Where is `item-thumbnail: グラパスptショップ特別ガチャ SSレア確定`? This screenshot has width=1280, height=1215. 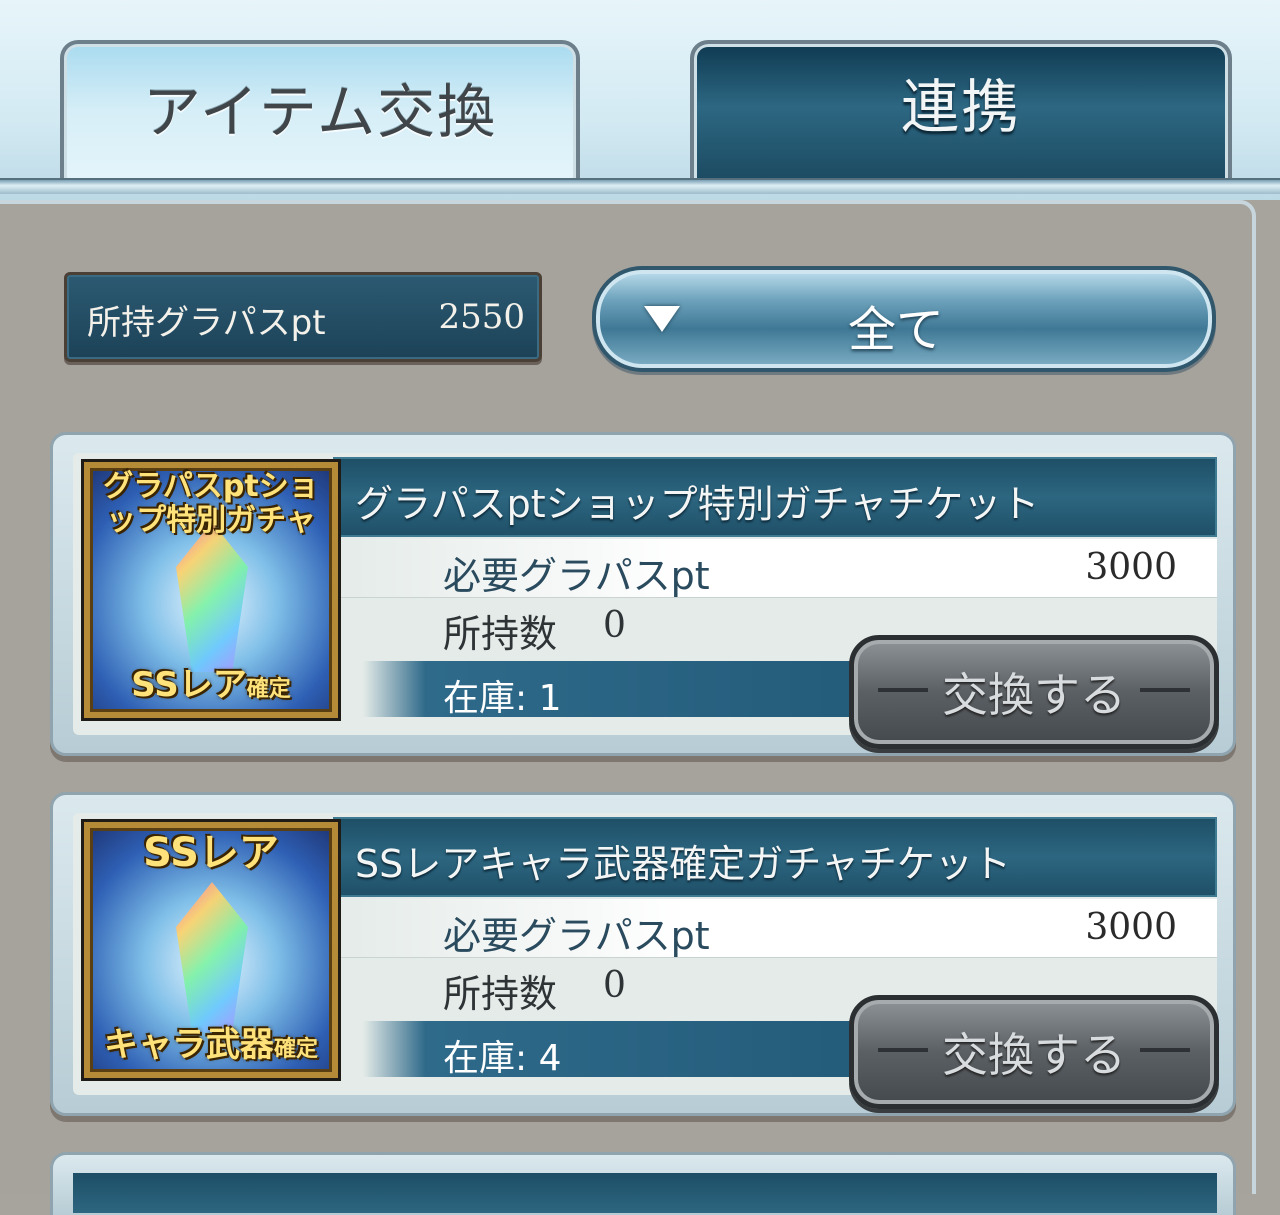
item-thumbnail: グラパスptショップ特別ガチャ SSレア確定 is located at coordinates (211, 590).